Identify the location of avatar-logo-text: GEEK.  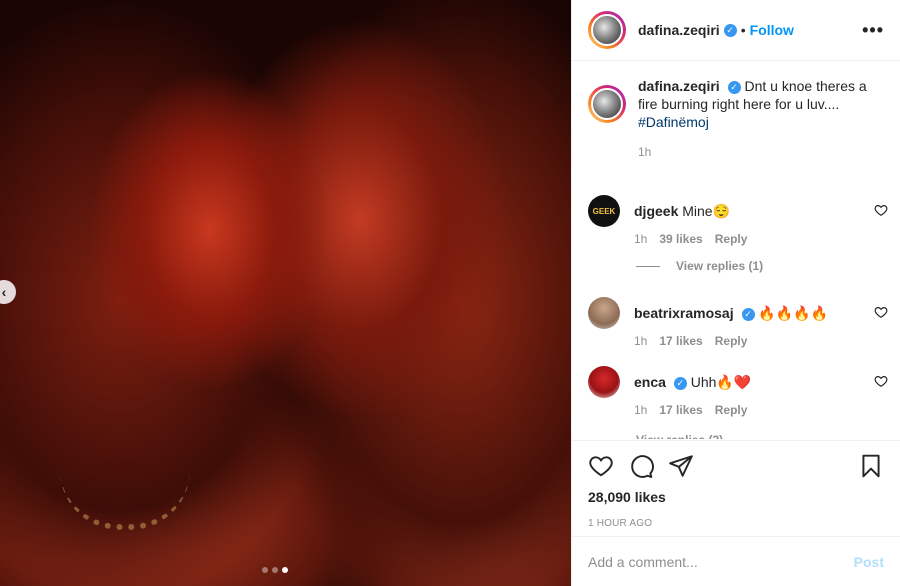
(604, 211).